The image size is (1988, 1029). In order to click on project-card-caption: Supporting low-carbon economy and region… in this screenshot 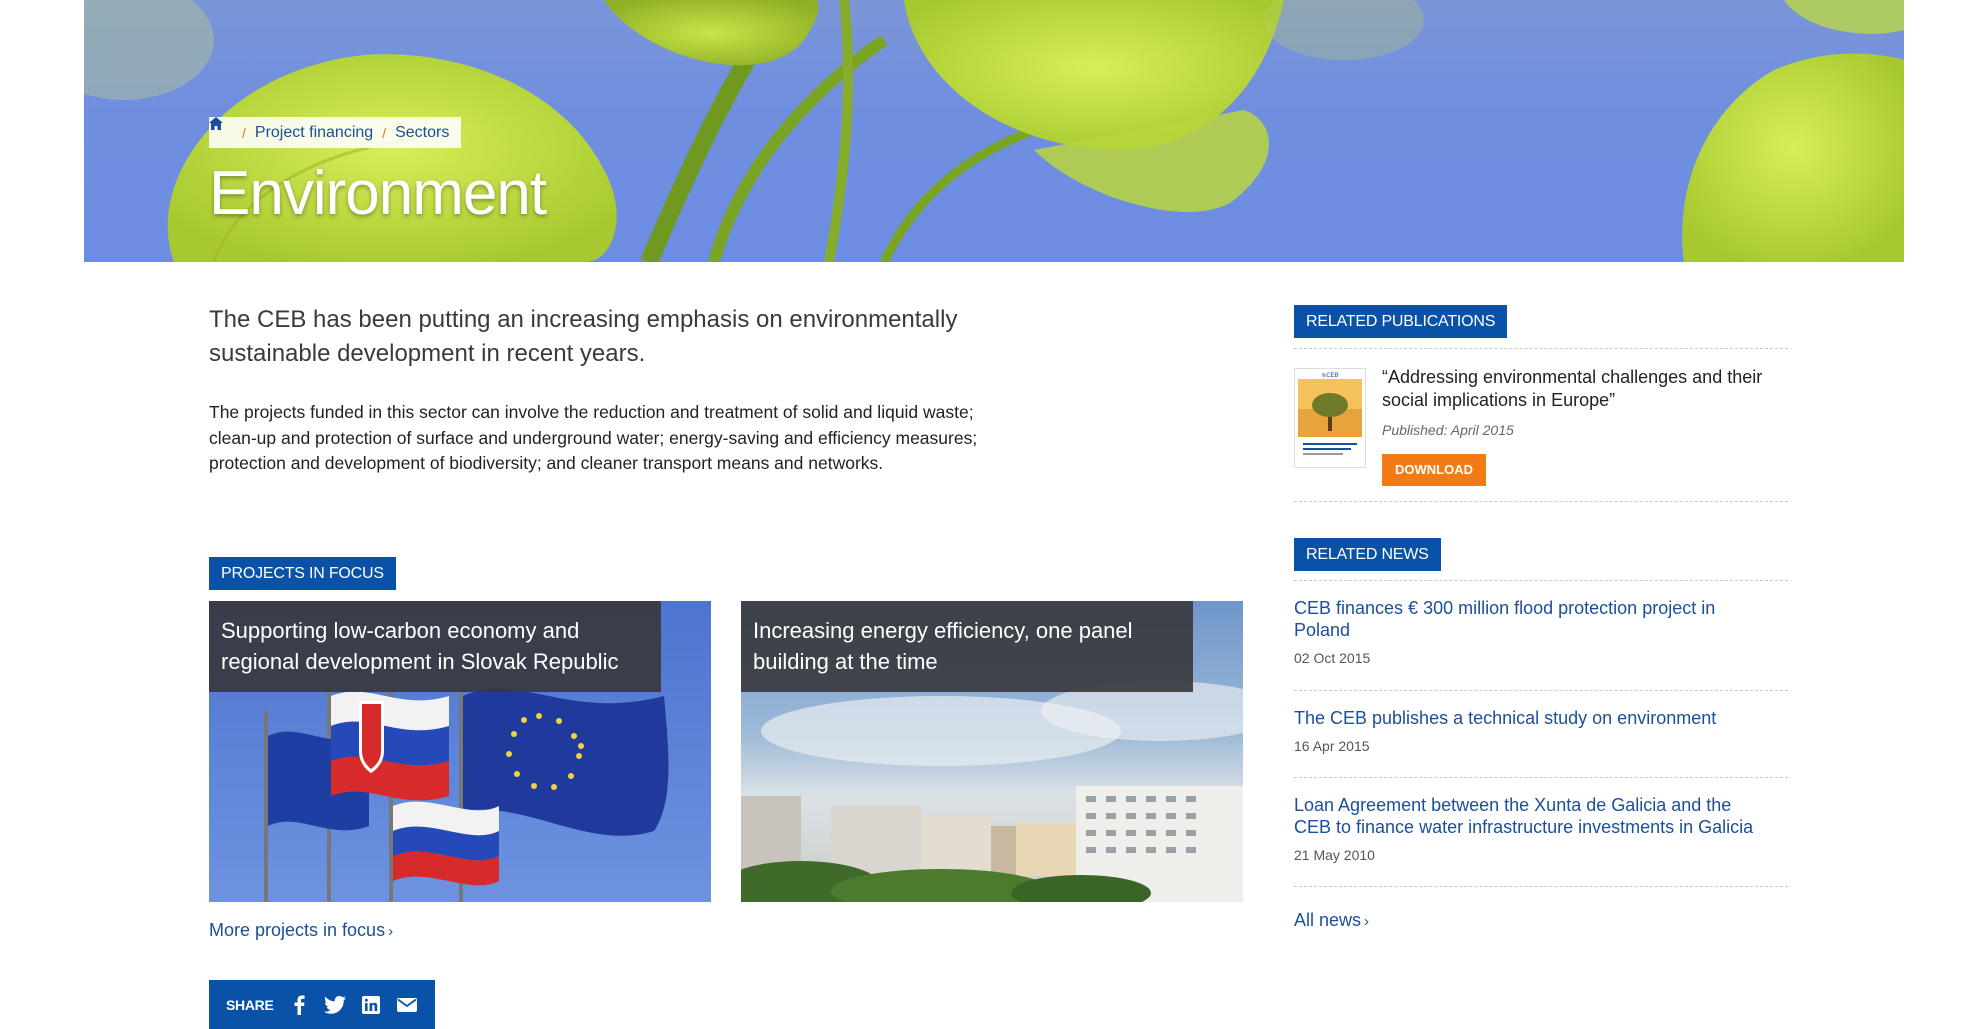, I will do `click(435, 646)`.